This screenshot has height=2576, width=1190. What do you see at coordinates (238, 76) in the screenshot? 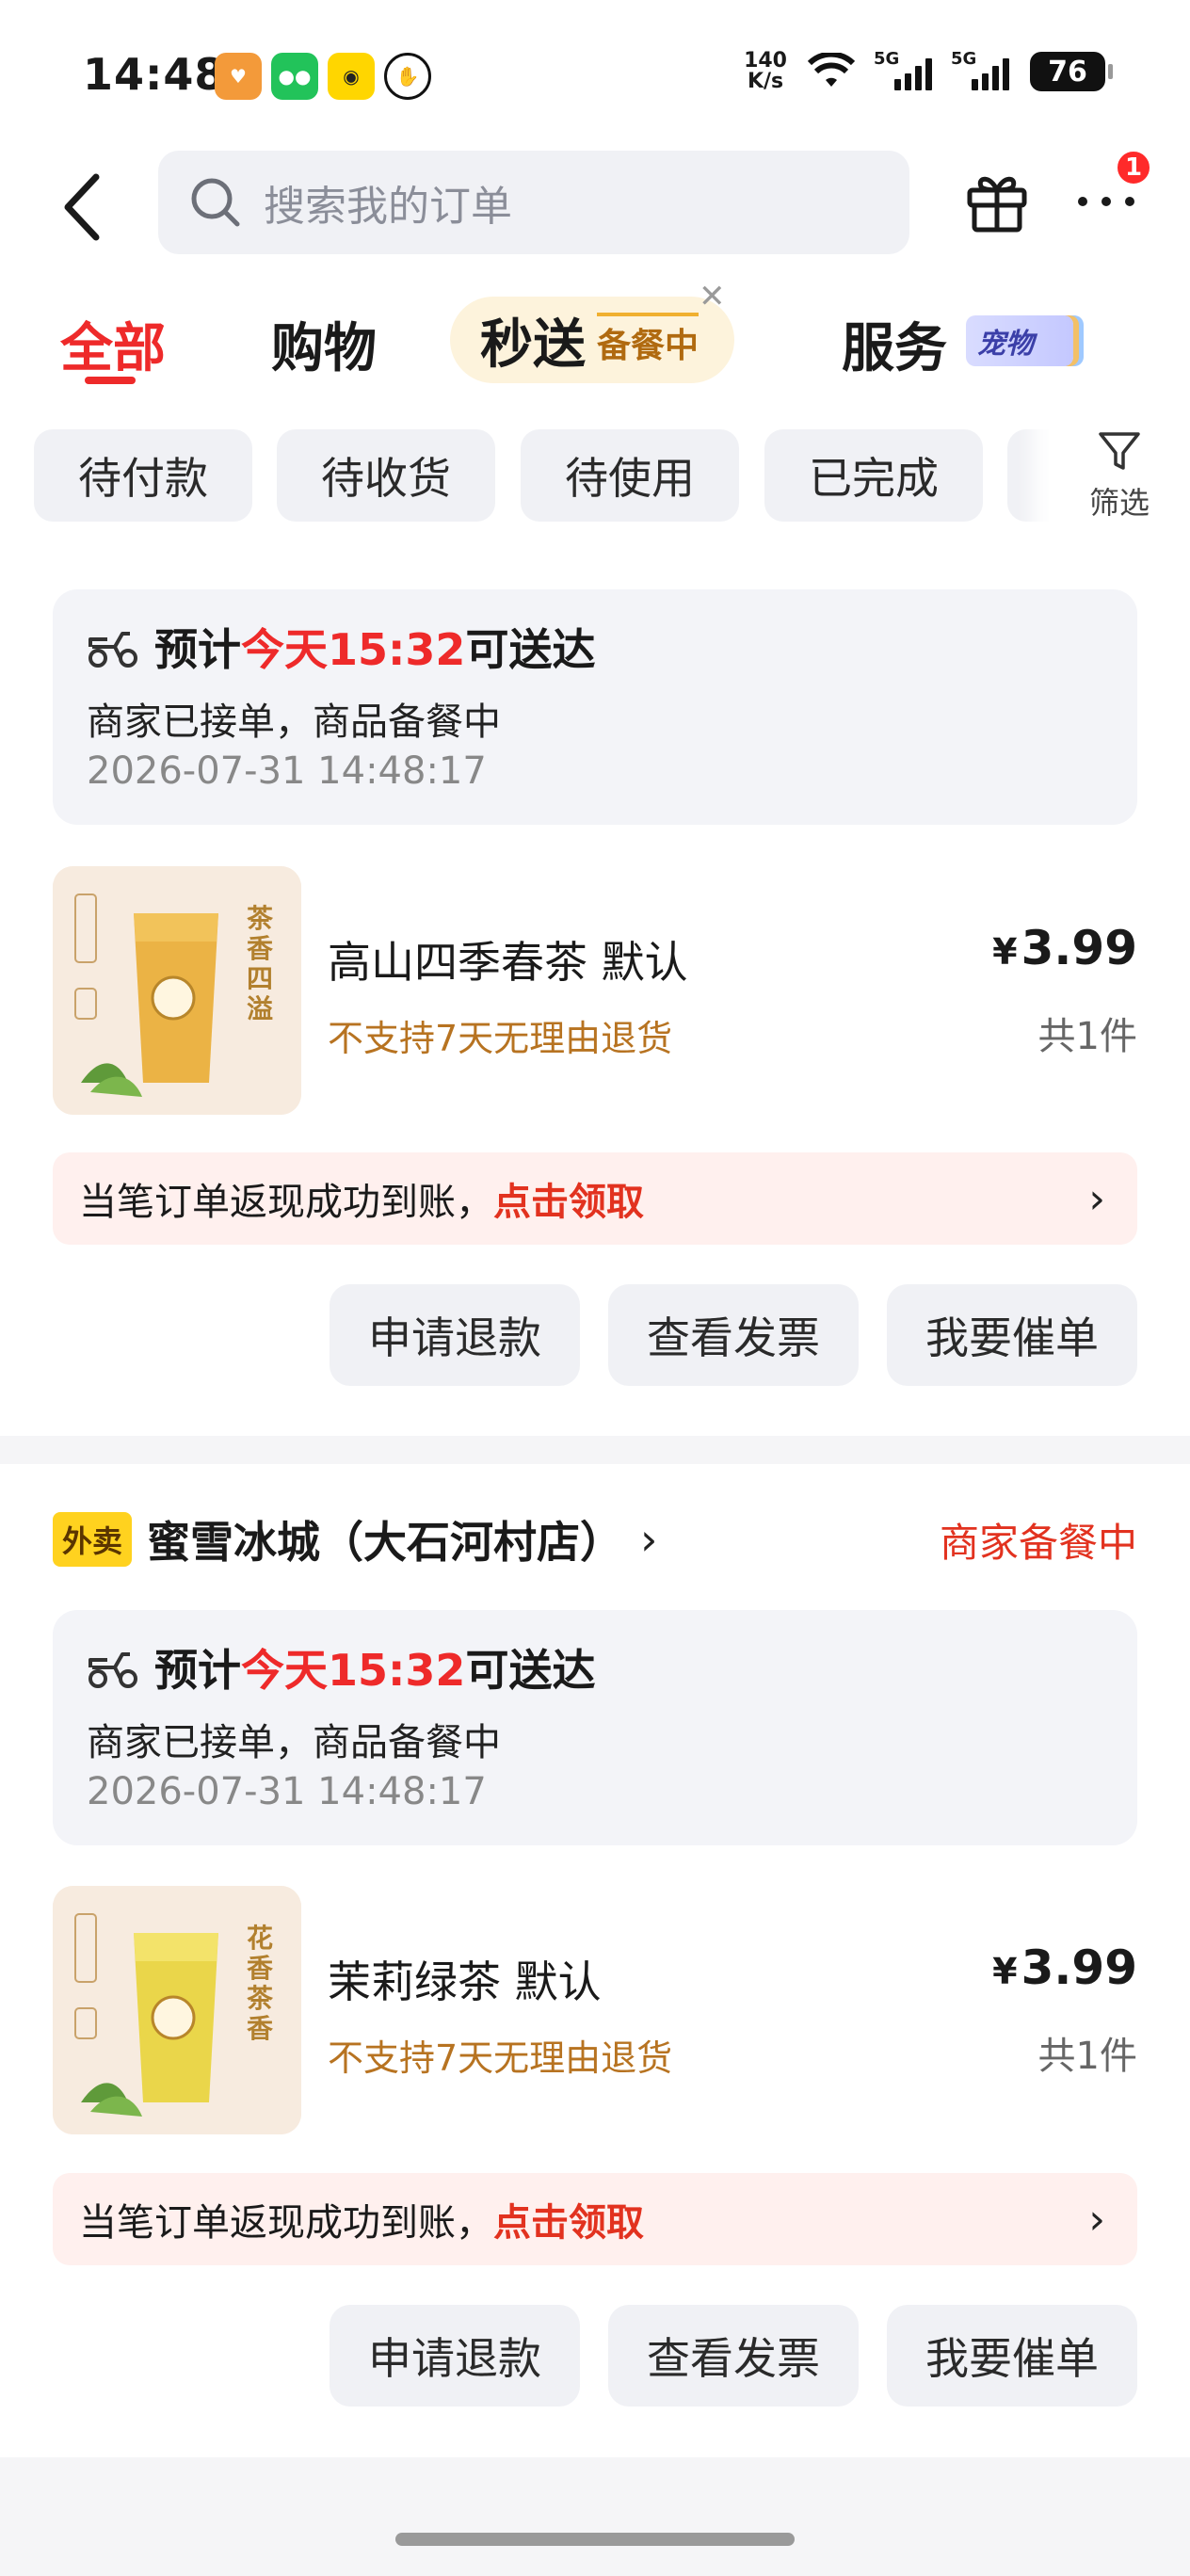
I see `heart-app-icon: ♥` at bounding box center [238, 76].